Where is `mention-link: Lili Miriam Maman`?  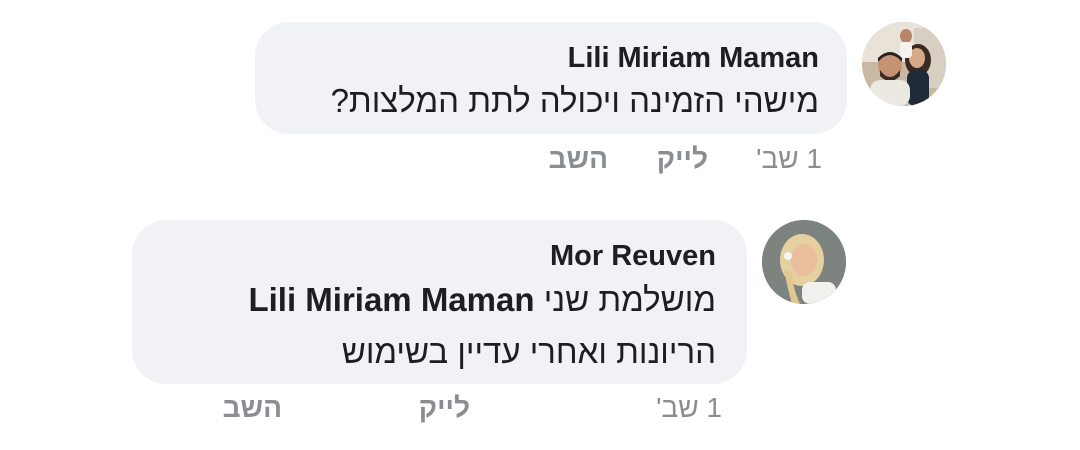 mention-link: Lili Miriam Maman is located at coordinates (391, 299).